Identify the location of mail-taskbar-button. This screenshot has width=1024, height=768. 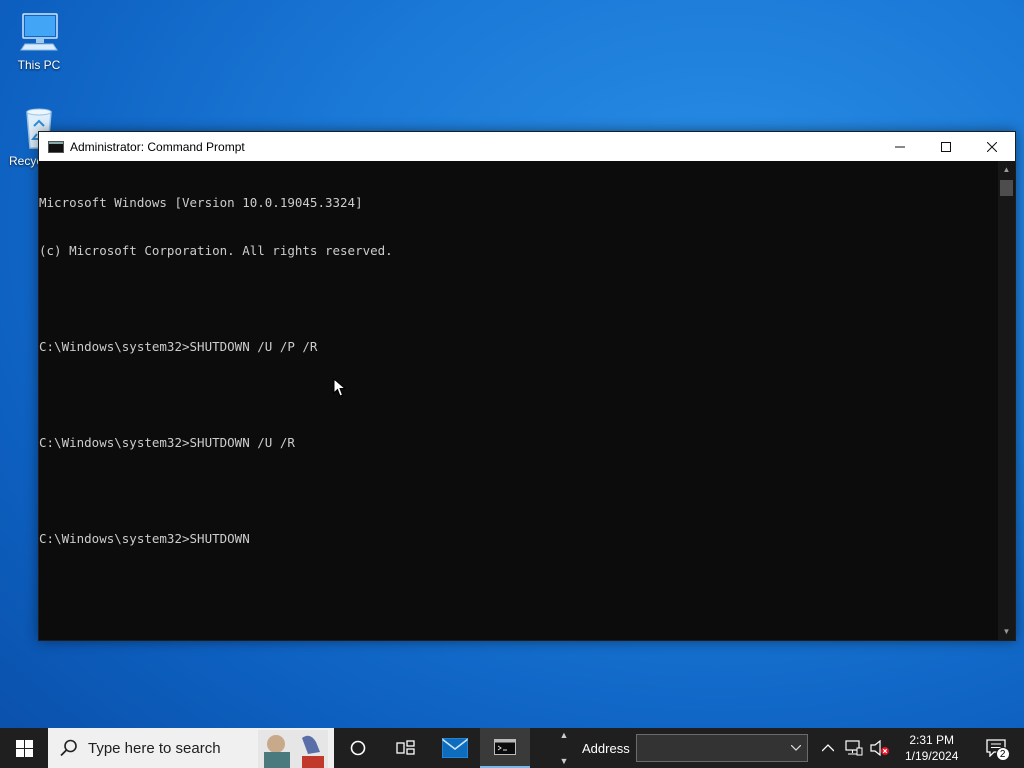
(455, 748).